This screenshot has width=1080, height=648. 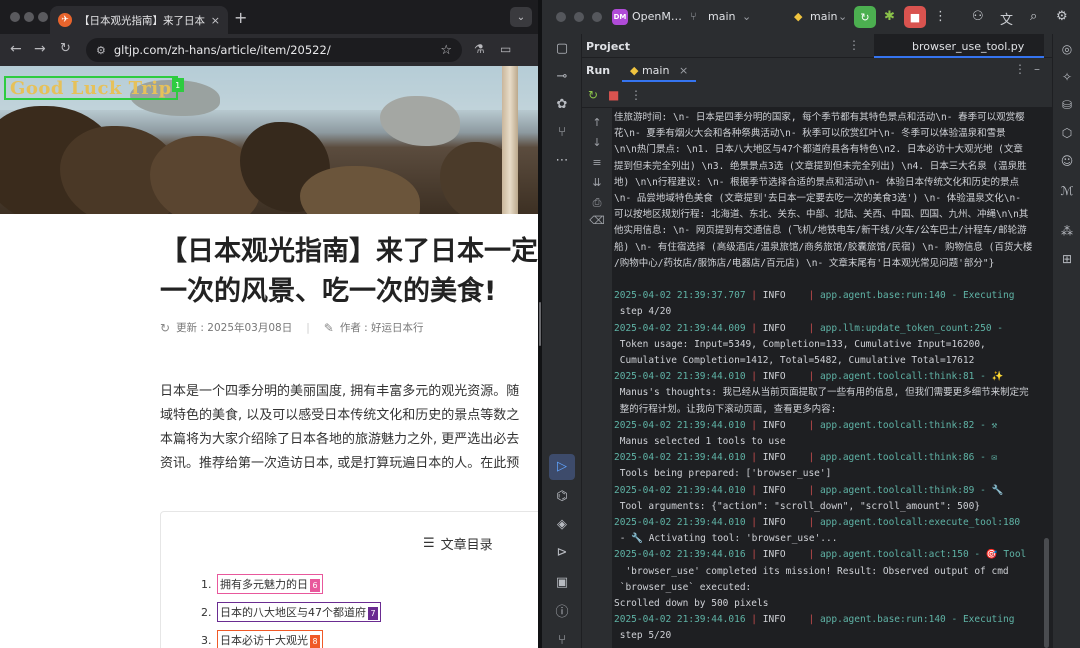 I want to click on new-tab-button: +, so click(x=240, y=17).